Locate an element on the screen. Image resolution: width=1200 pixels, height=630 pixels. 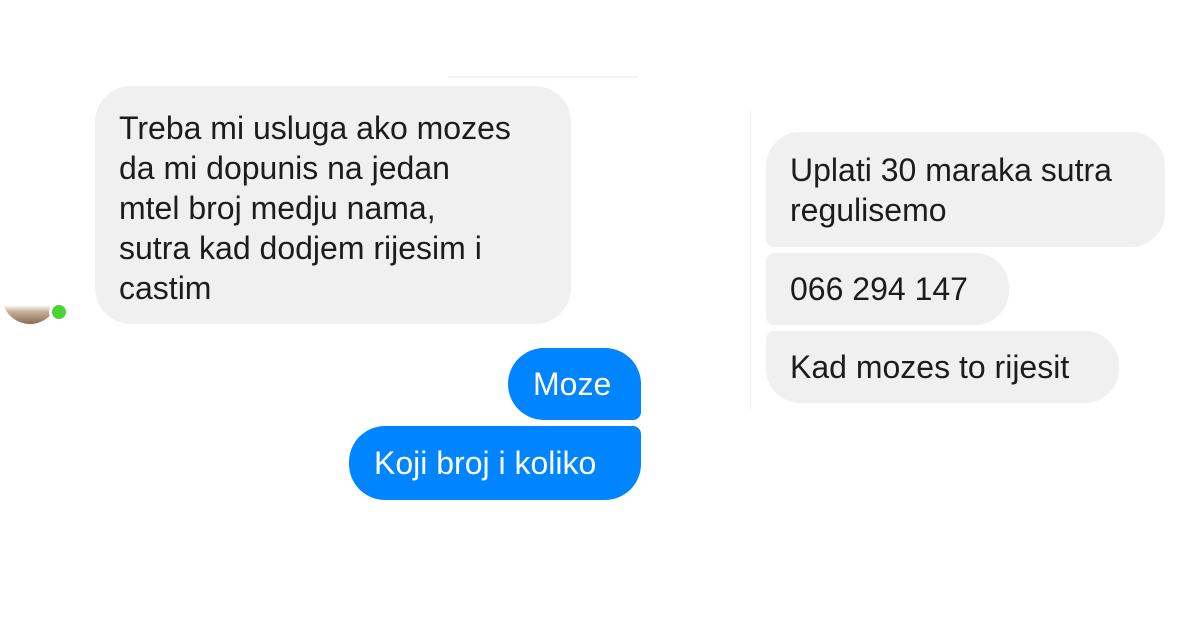
message-bubble-incoming: Uplati 30 maraka sutra regulisemo is located at coordinates (965, 189).